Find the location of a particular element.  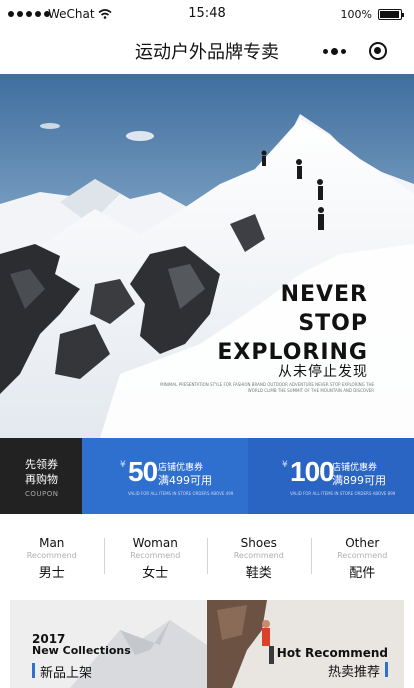

coupon-amount: 50 is located at coordinates (143, 471).